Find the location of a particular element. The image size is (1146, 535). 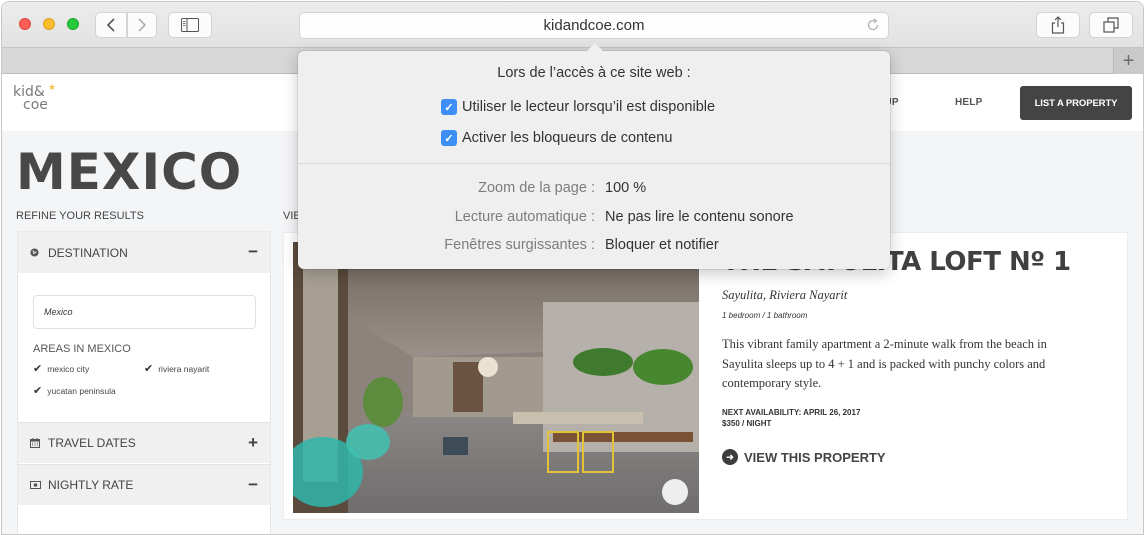

tabs-overview-icon is located at coordinates (1111, 25).